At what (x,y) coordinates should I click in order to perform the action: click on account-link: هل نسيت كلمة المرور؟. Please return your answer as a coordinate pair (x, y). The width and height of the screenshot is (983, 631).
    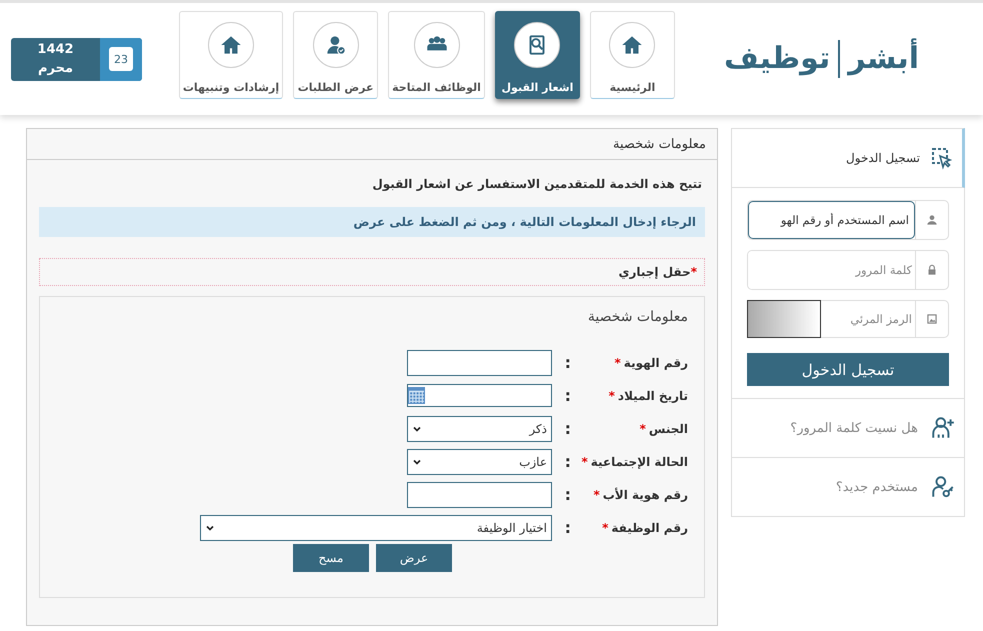
    Looking at the image, I should click on (848, 428).